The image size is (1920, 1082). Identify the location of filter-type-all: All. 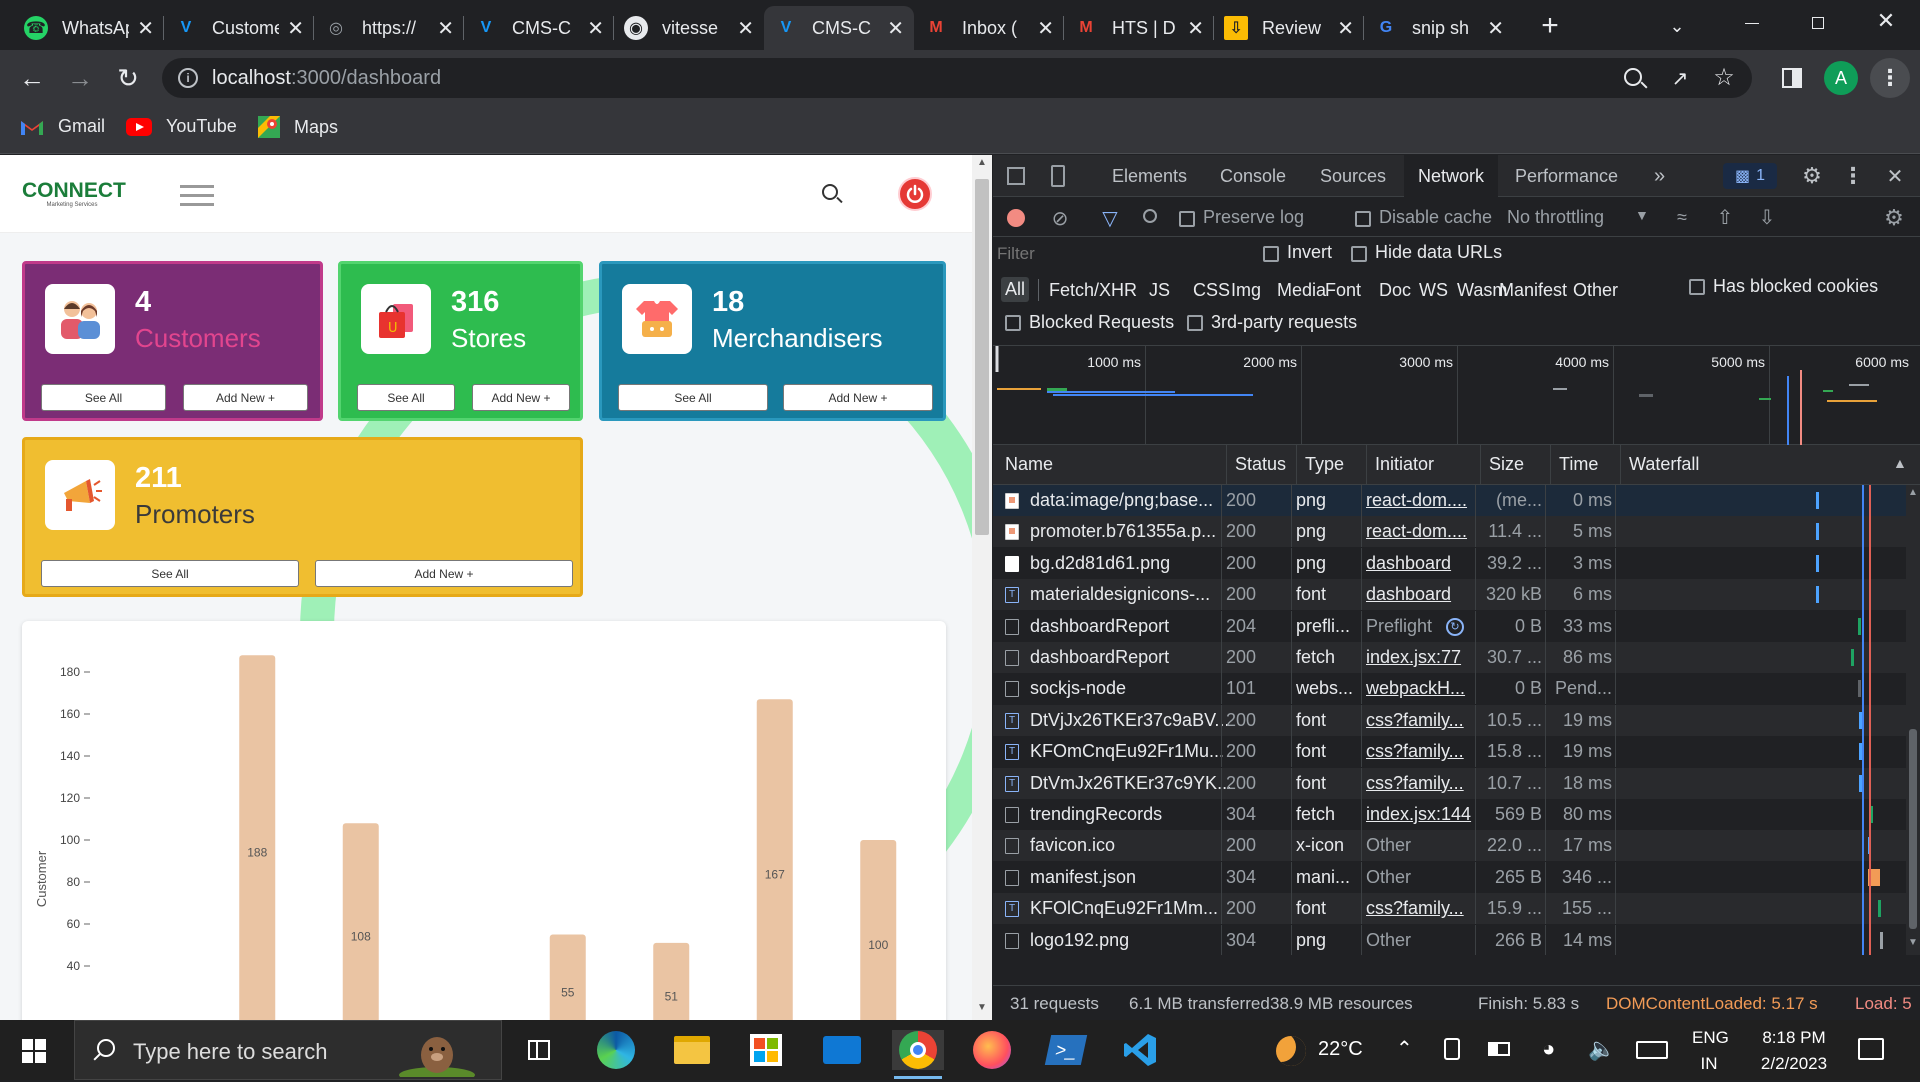
(1015, 289).